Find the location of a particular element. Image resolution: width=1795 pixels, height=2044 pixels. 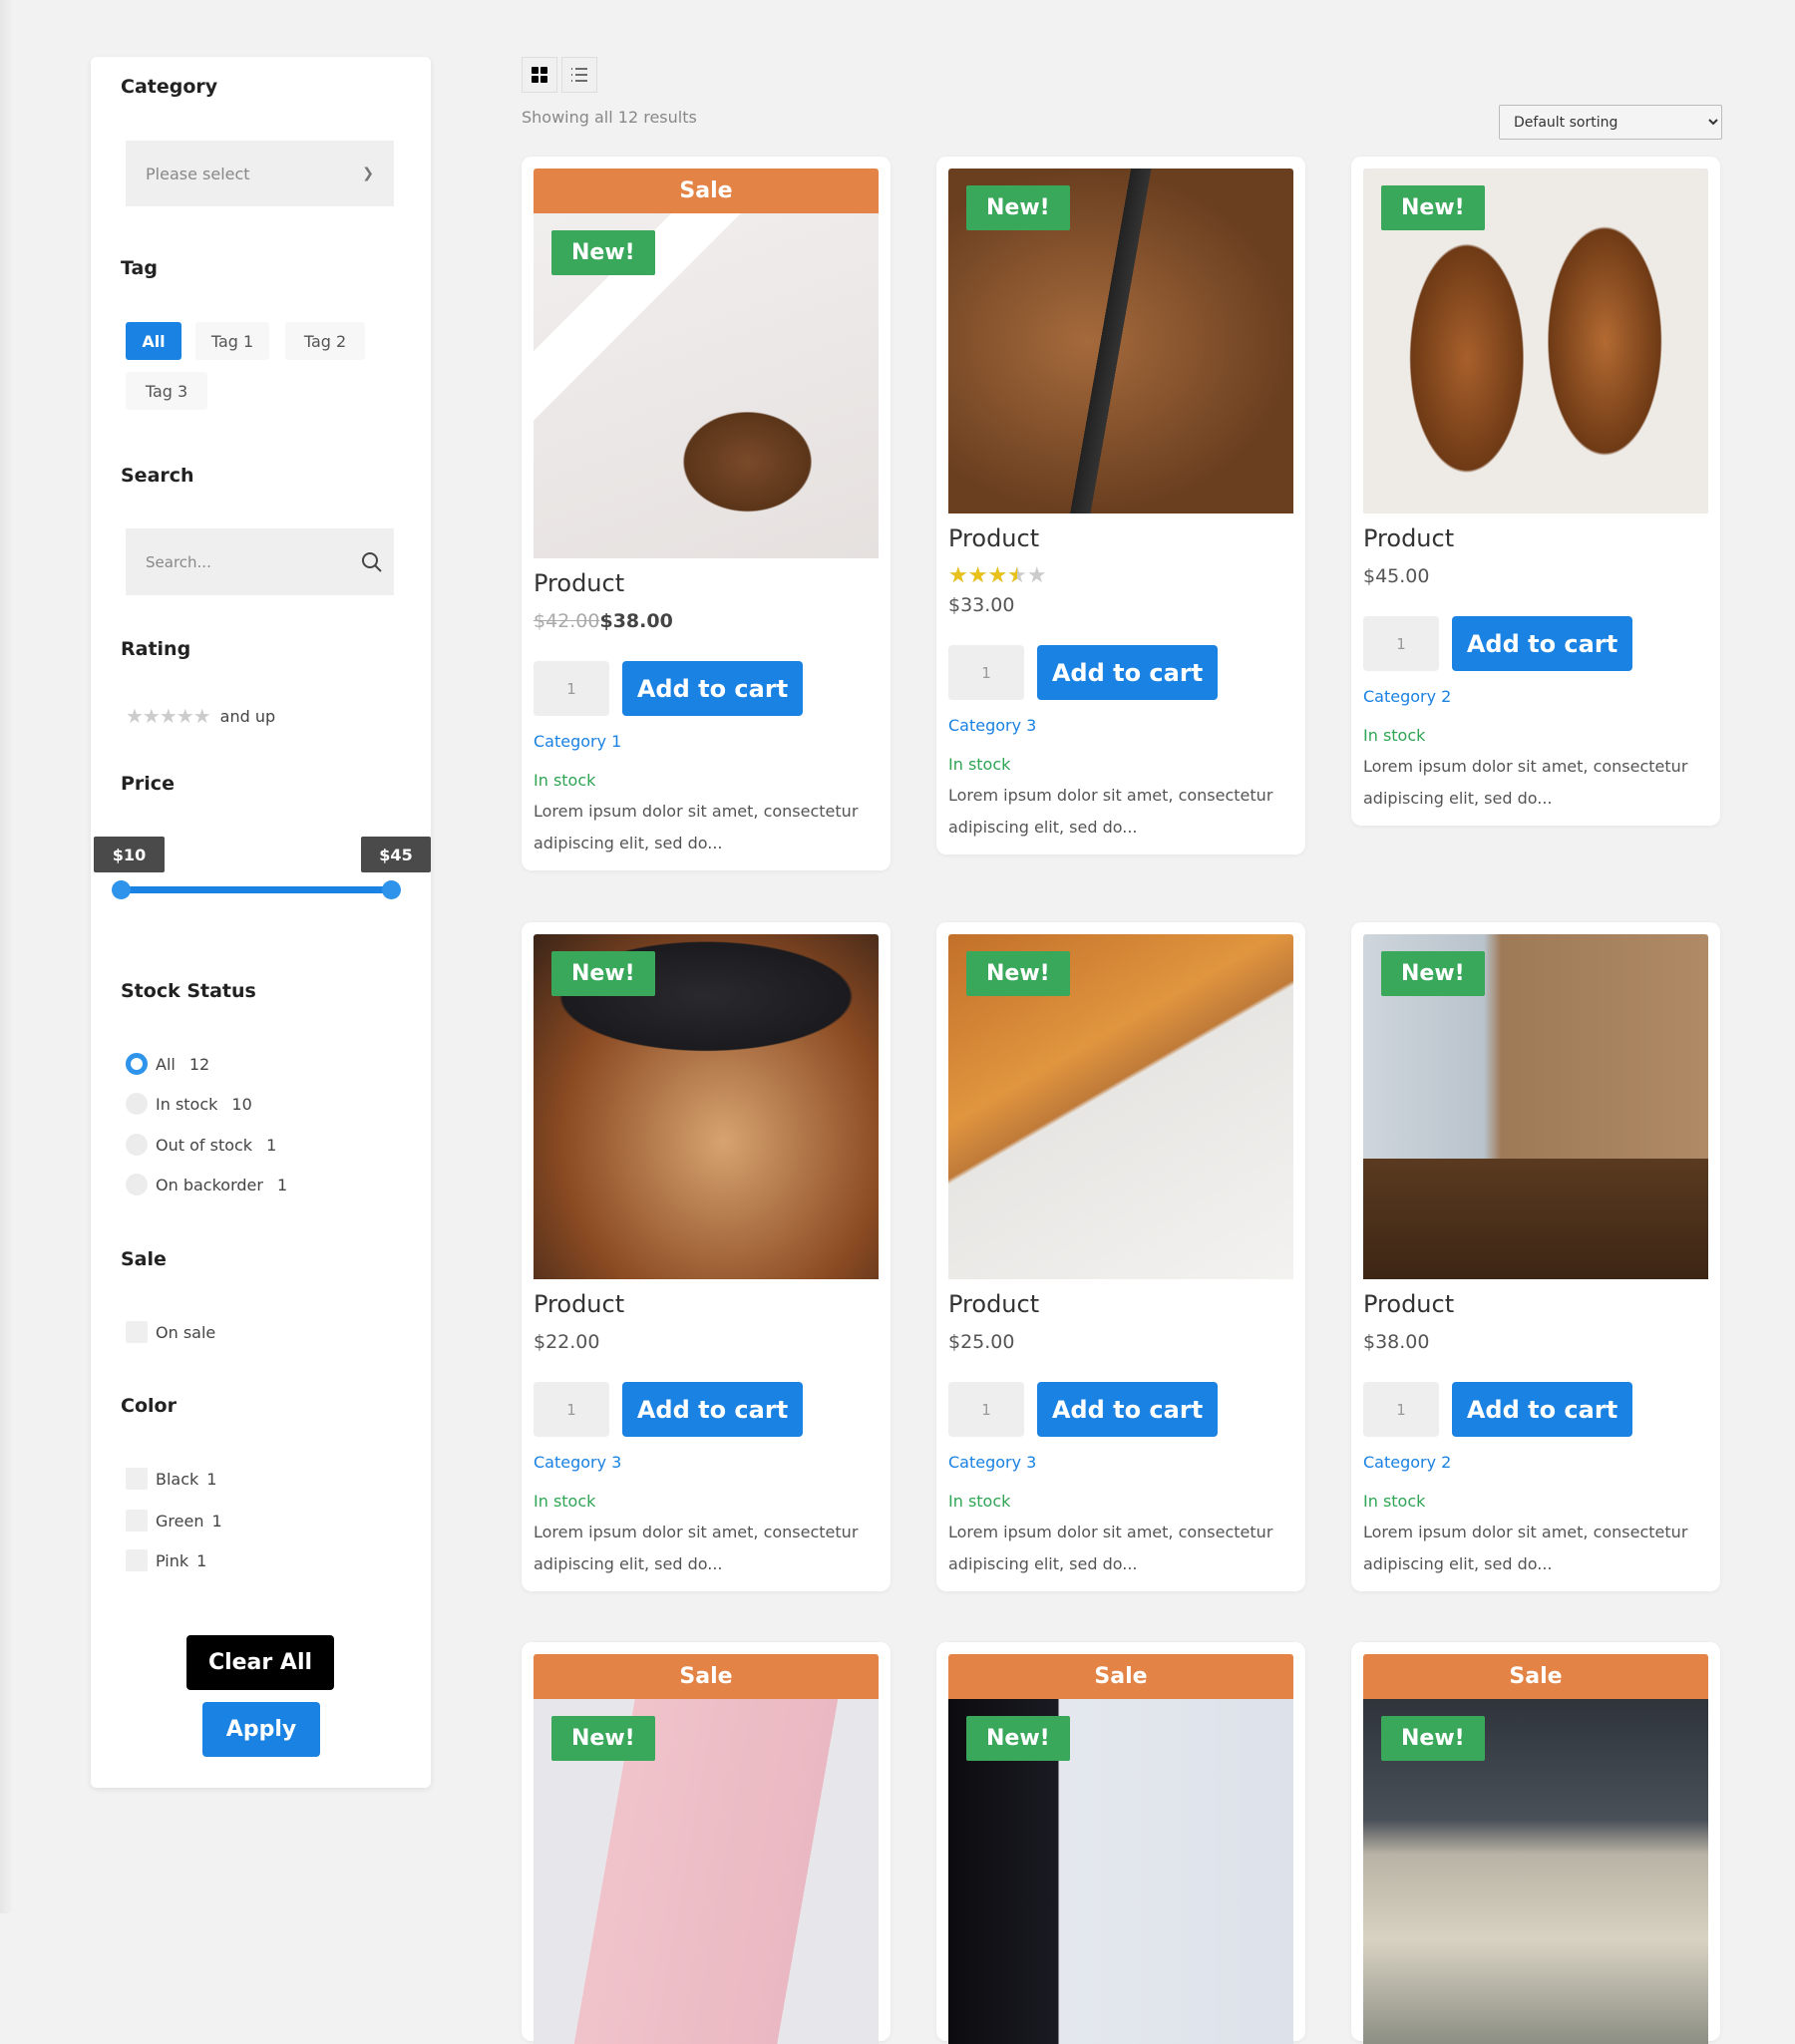

stock-option-backorder: On backorder 1 is located at coordinates (206, 1184).